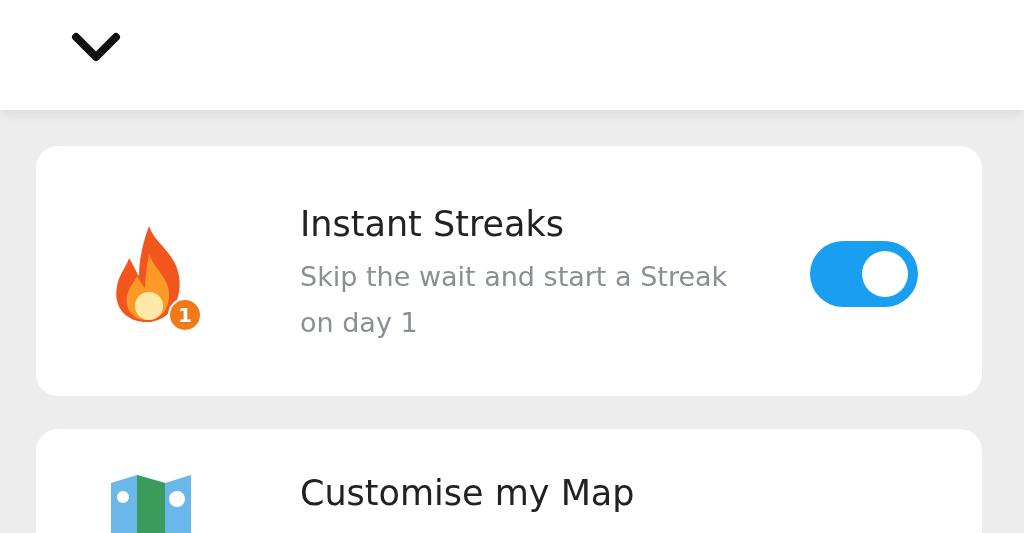  I want to click on setting-description: Skip the wait and start a Streak on day 1, so click(514, 300).